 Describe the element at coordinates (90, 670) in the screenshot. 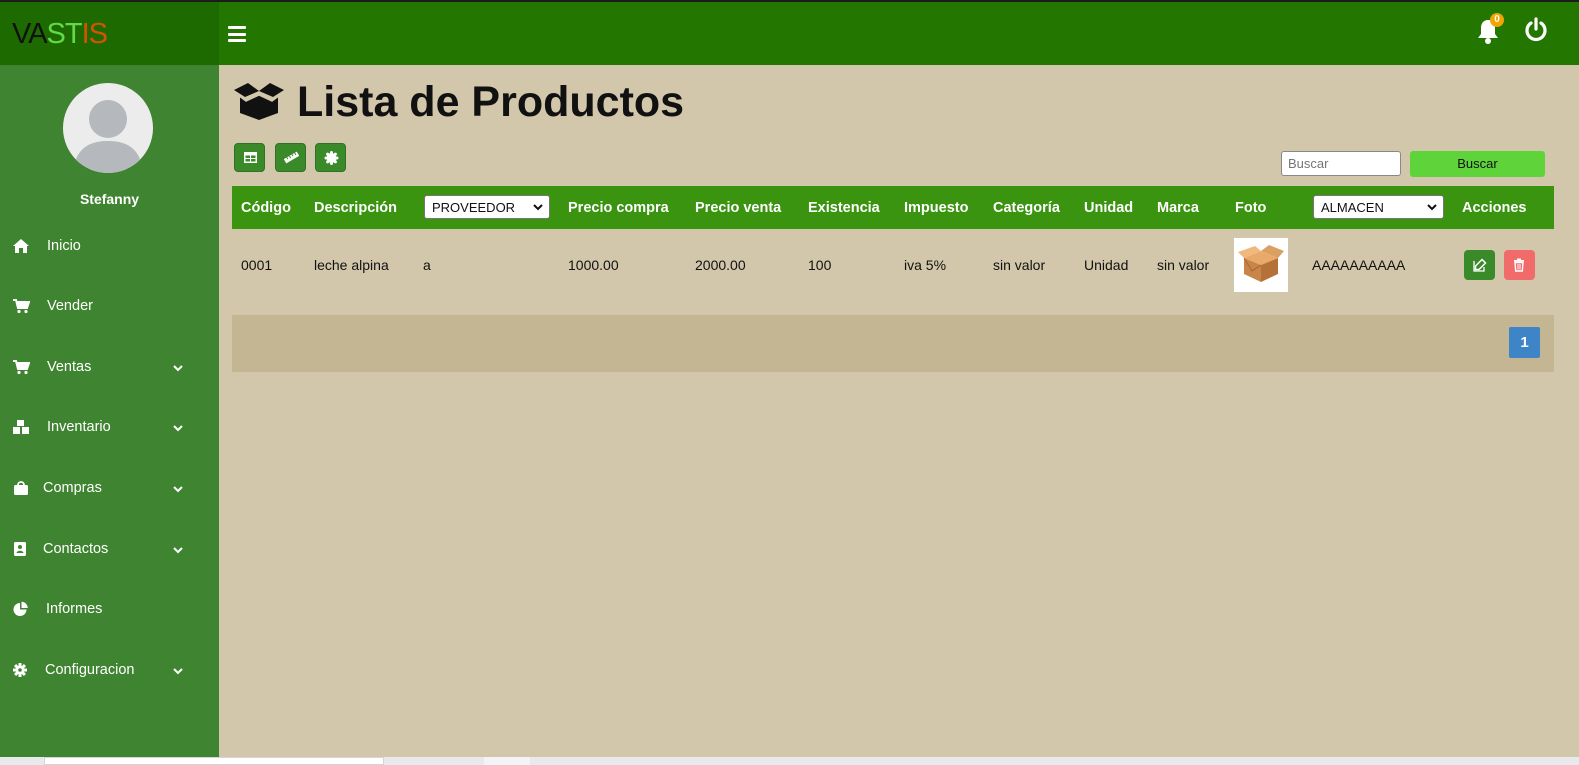

I see `sidebar-item-label: Configuracion` at that location.